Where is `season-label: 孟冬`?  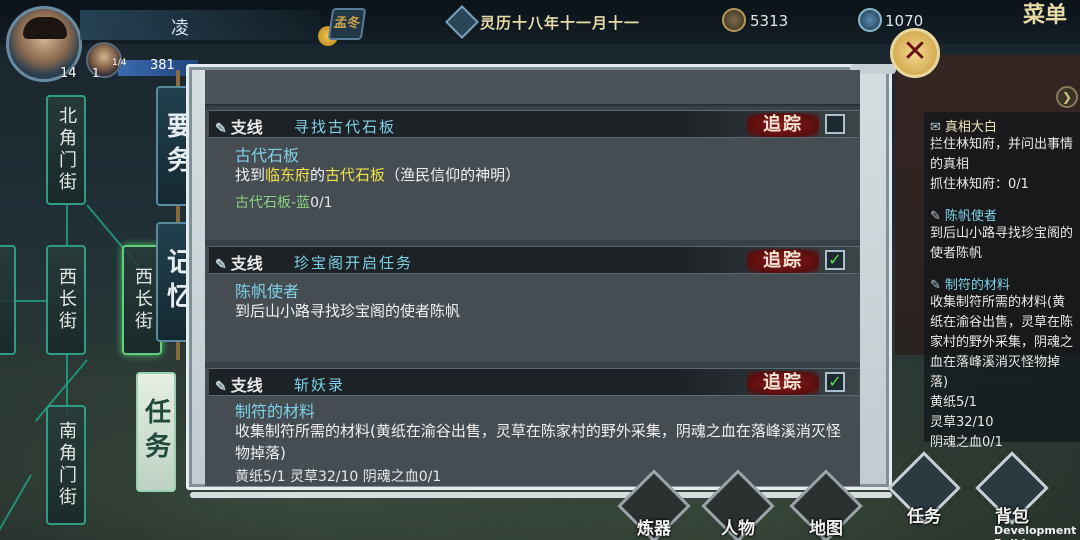
season-label: 孟冬 is located at coordinates (347, 23).